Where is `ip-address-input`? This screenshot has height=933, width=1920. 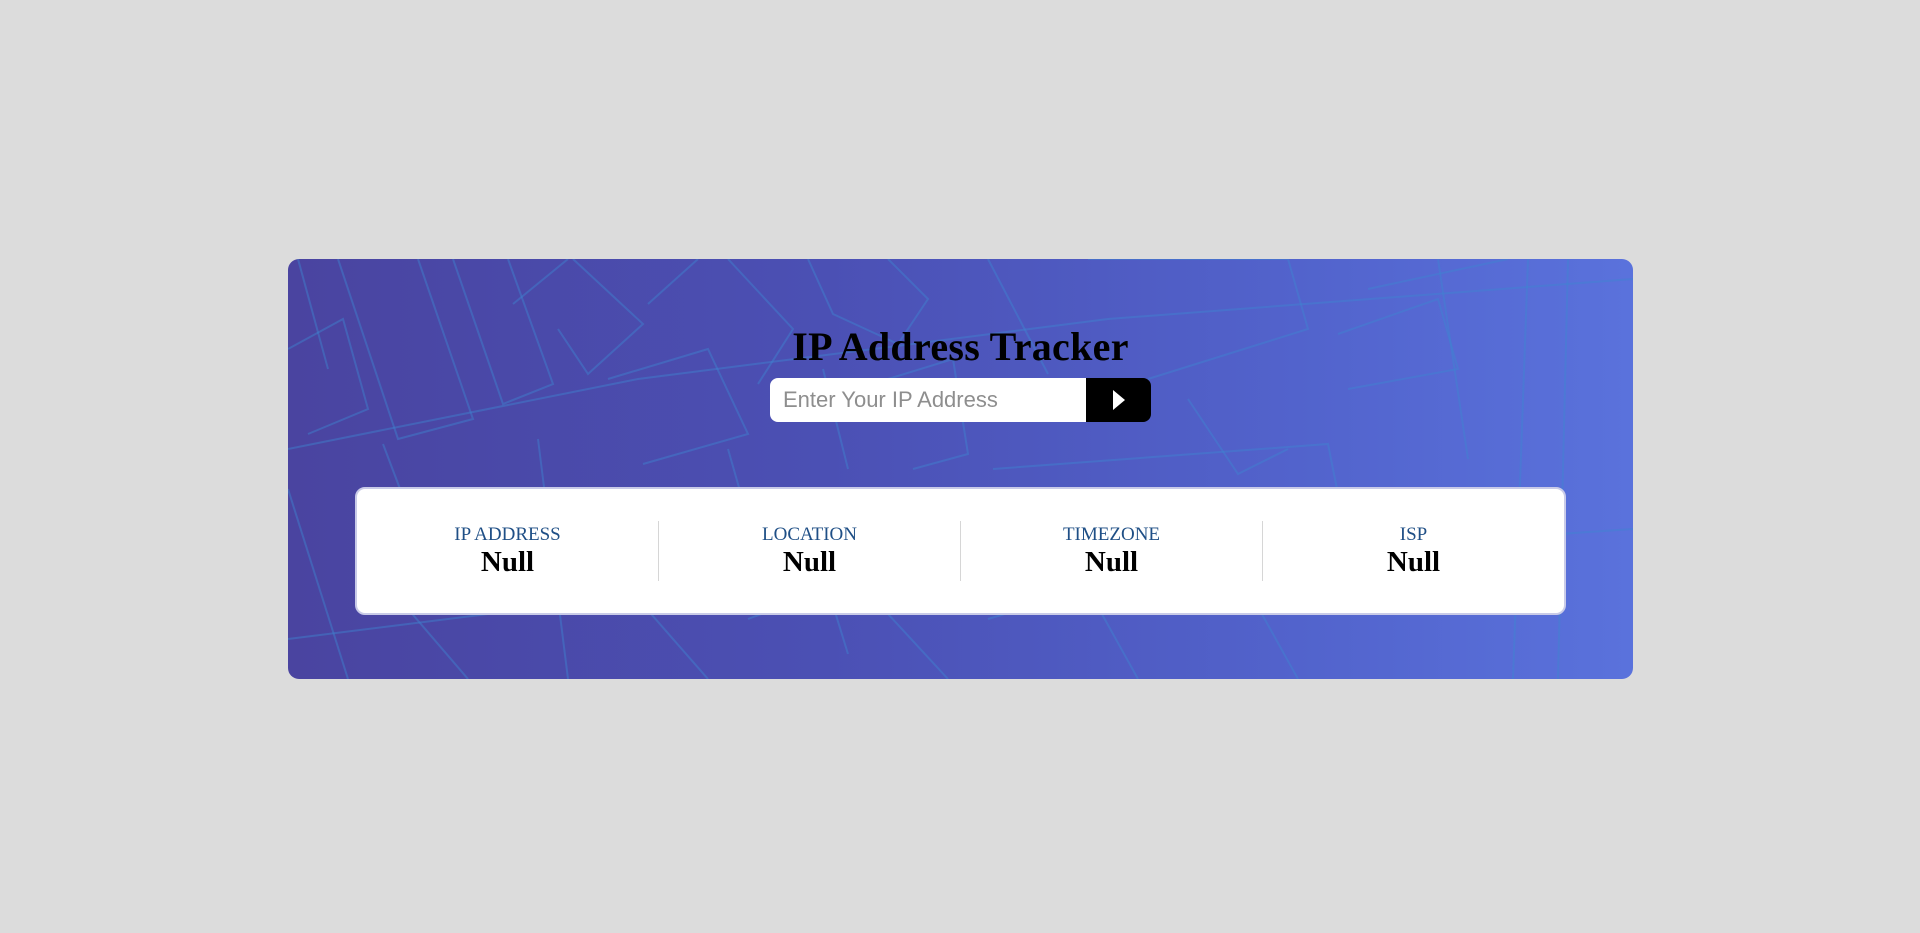
ip-address-input is located at coordinates (928, 400).